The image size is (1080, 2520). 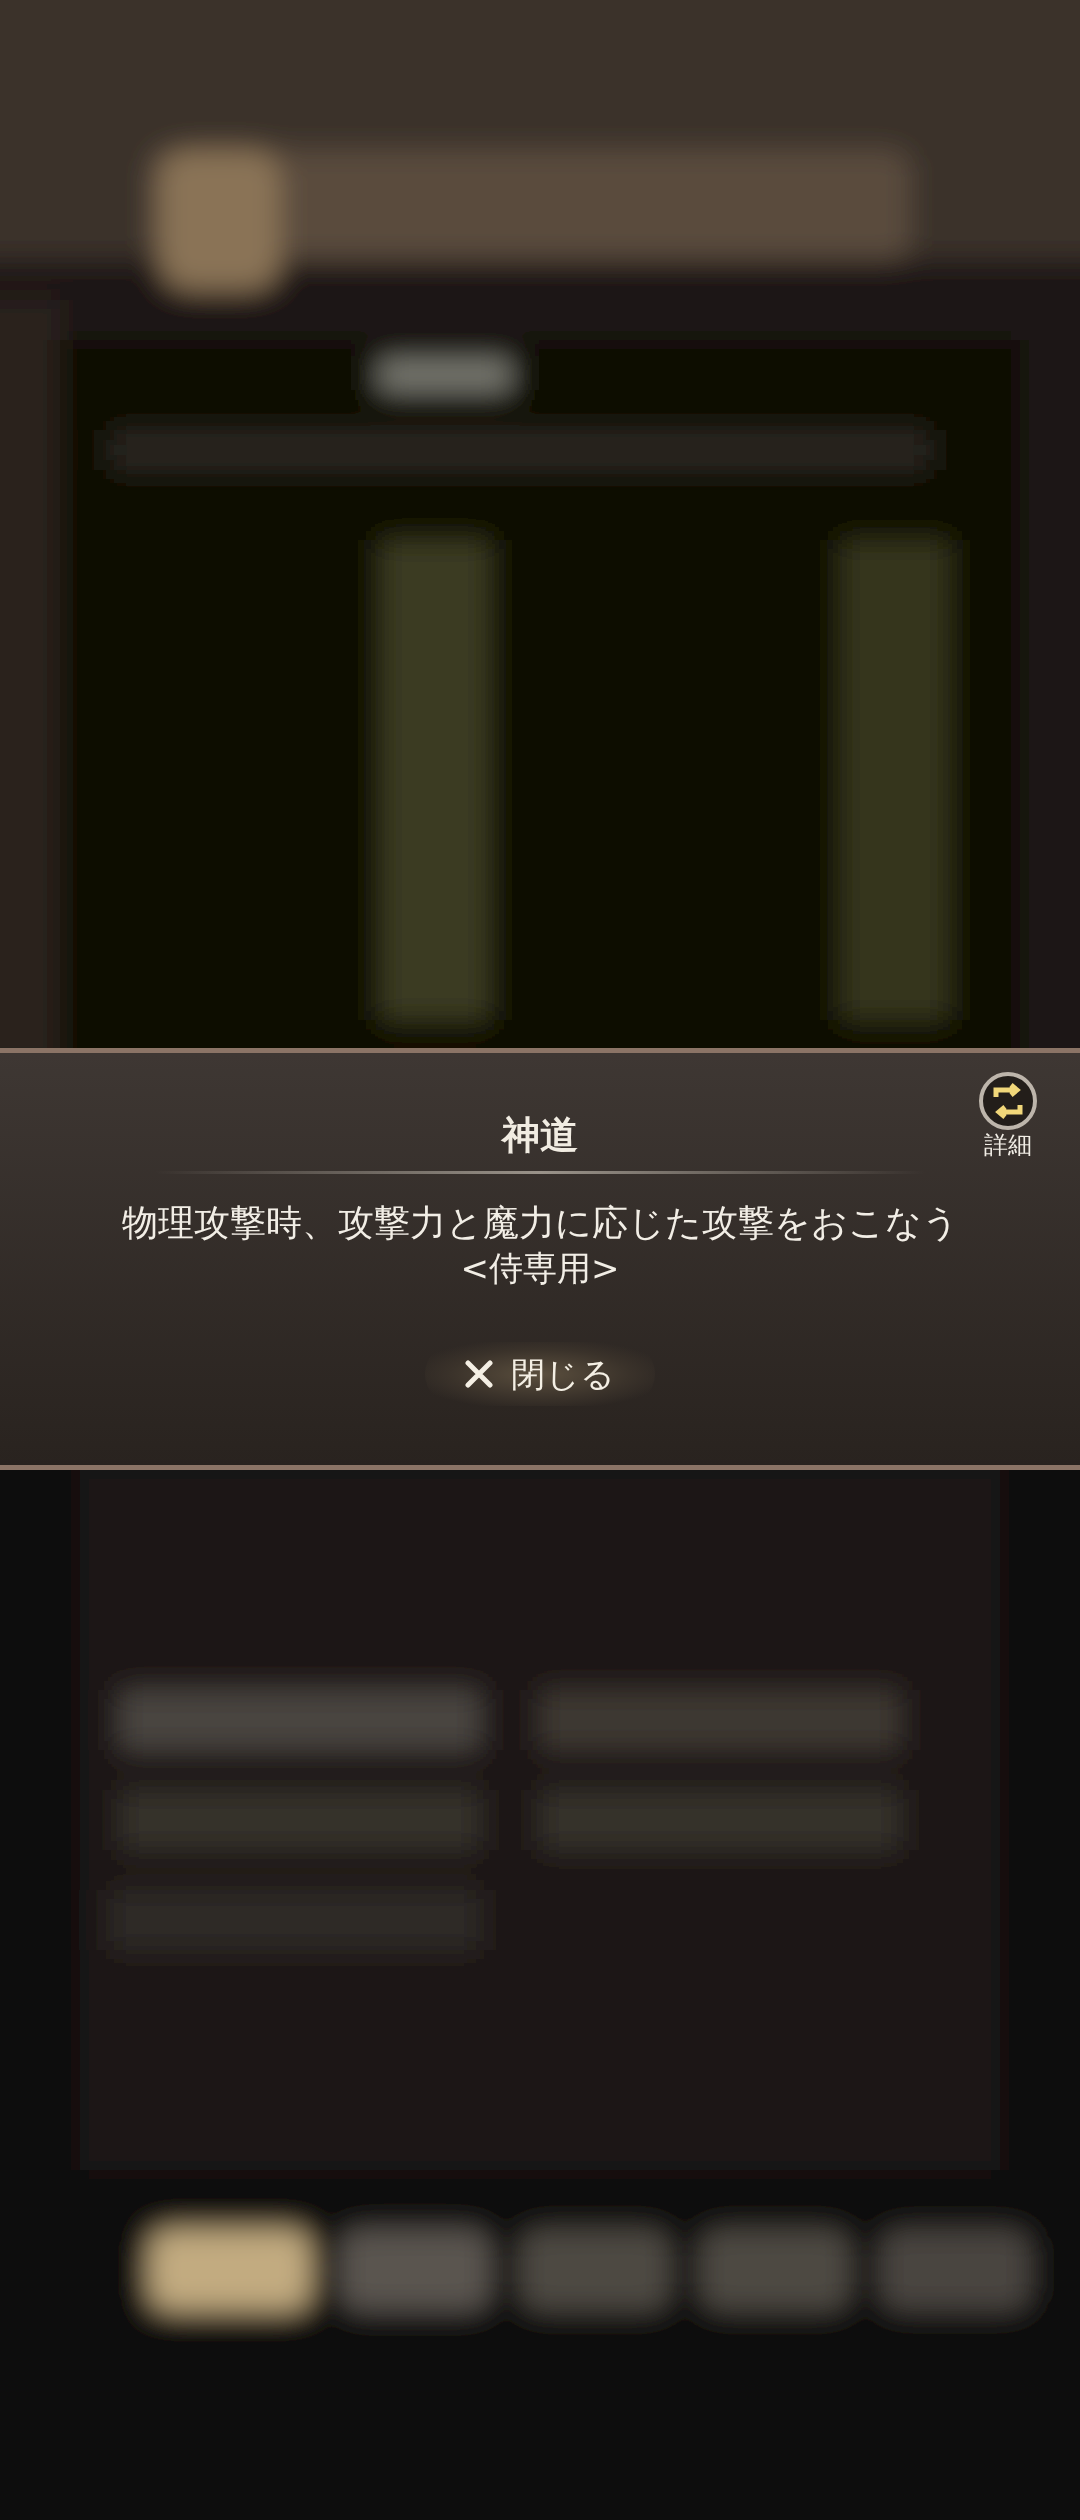 What do you see at coordinates (540, 1374) in the screenshot?
I see `close-button: 閉じる` at bounding box center [540, 1374].